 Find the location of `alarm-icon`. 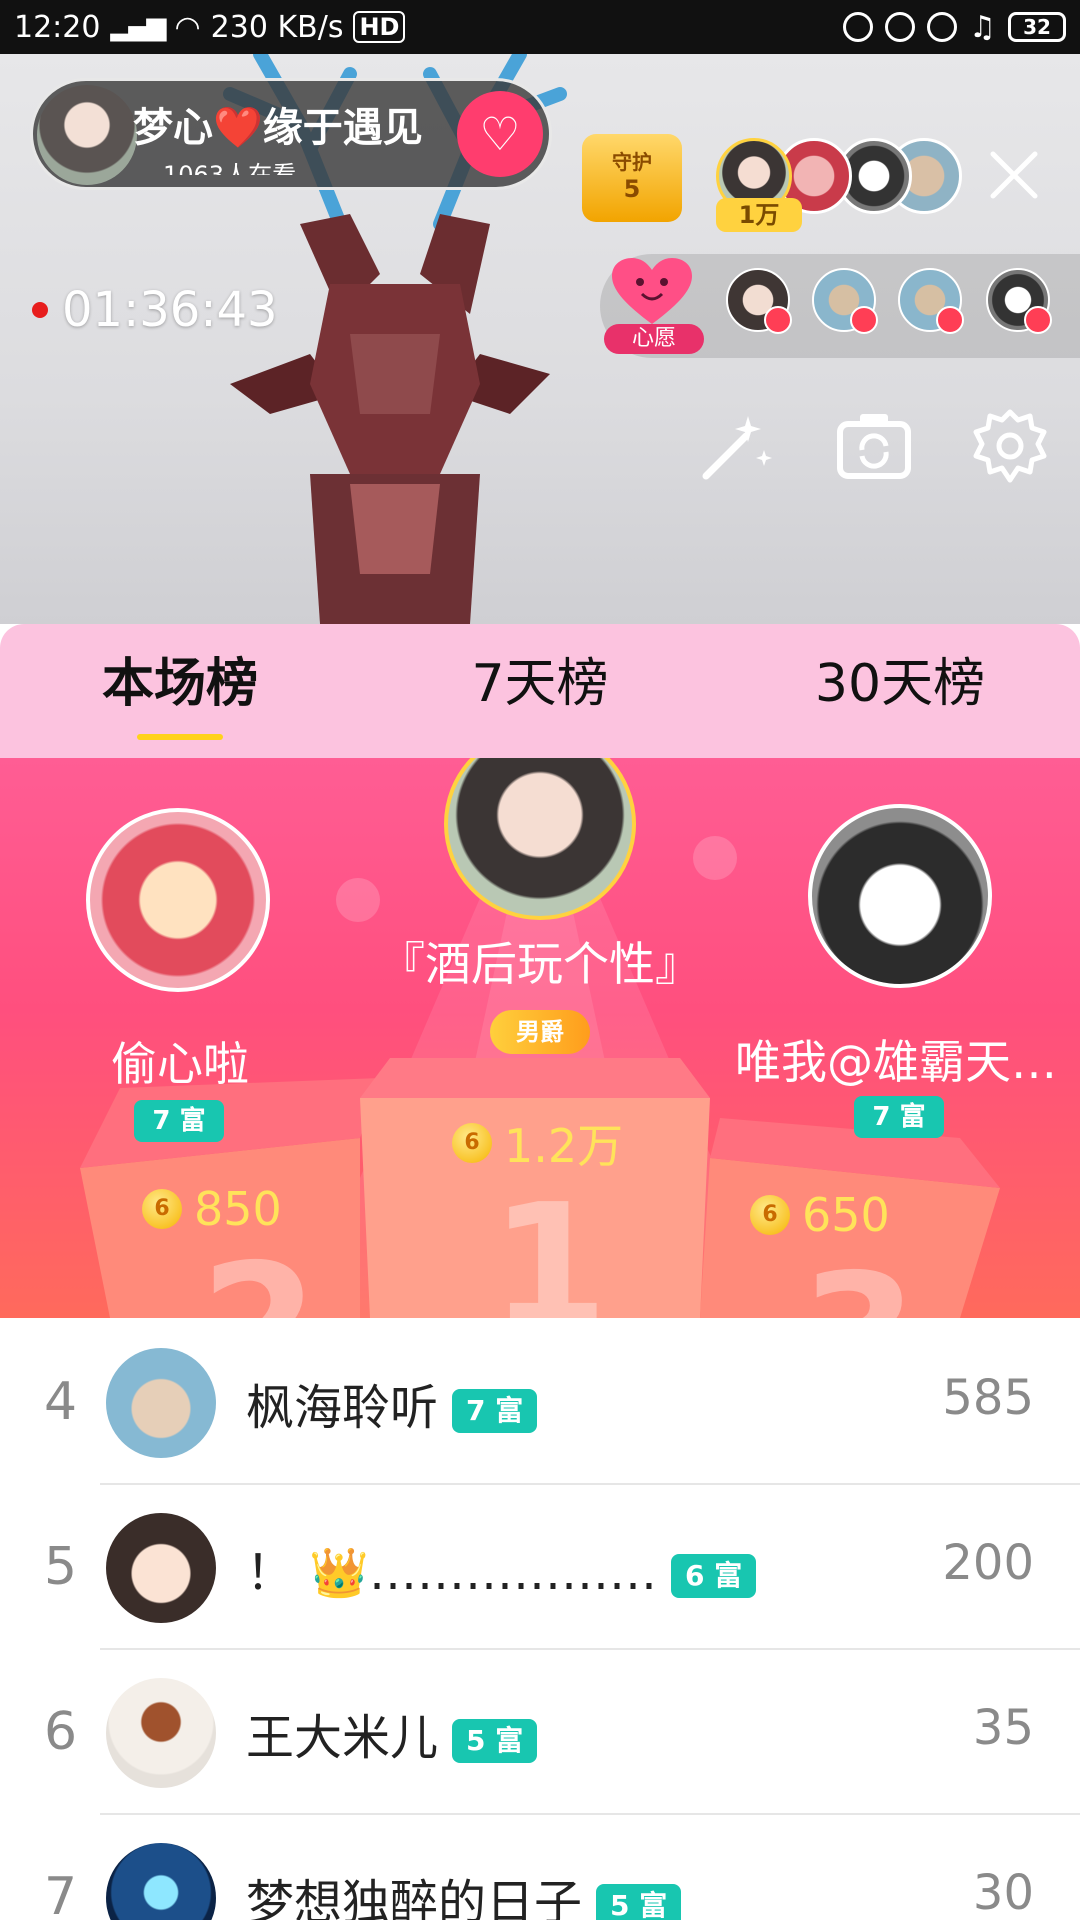

alarm-icon is located at coordinates (942, 27).